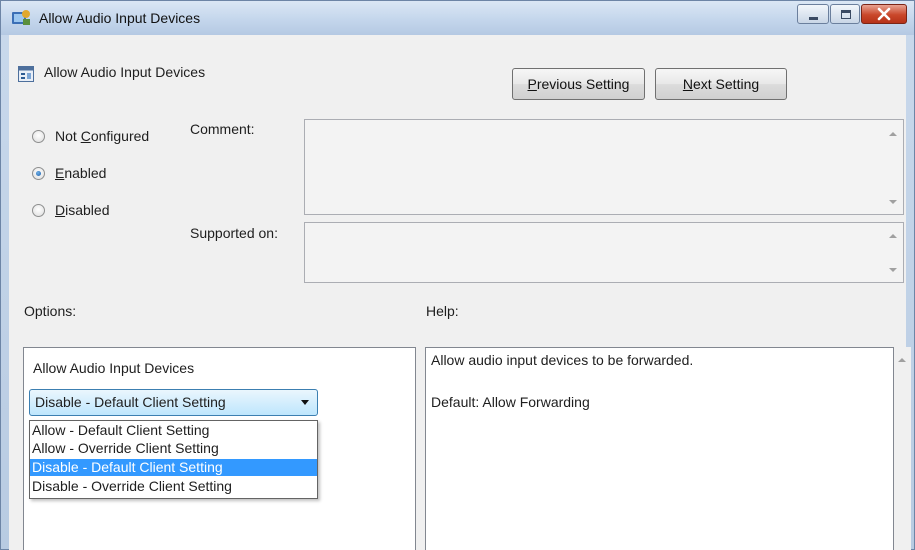 This screenshot has height=550, width=915. I want to click on maximize-icon, so click(846, 14).